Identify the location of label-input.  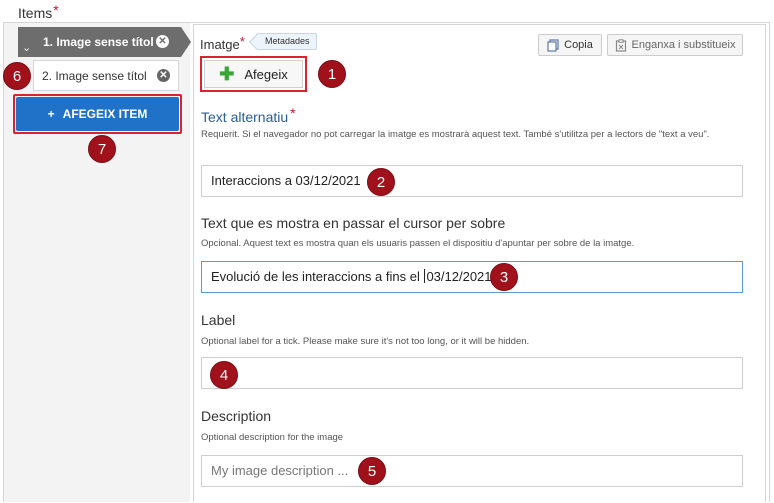
(472, 373).